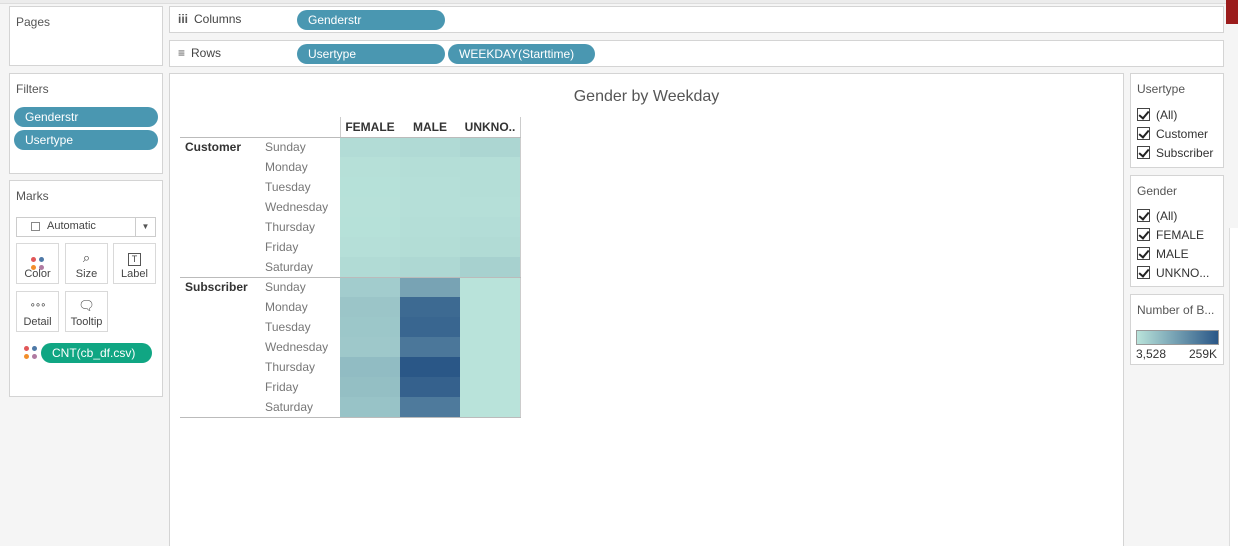 Image resolution: width=1238 pixels, height=546 pixels. I want to click on size-icon: ⌕, so click(86, 257).